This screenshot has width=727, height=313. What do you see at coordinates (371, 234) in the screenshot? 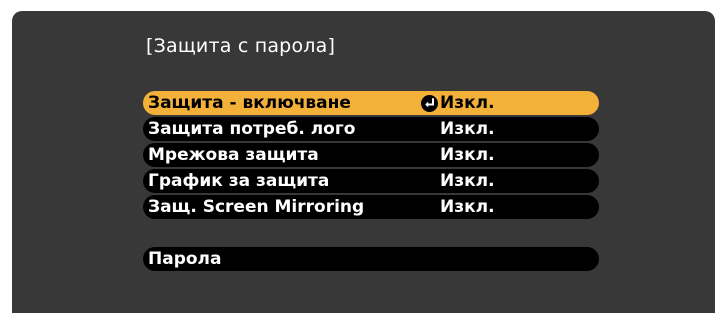
I see `menu-spacer` at bounding box center [371, 234].